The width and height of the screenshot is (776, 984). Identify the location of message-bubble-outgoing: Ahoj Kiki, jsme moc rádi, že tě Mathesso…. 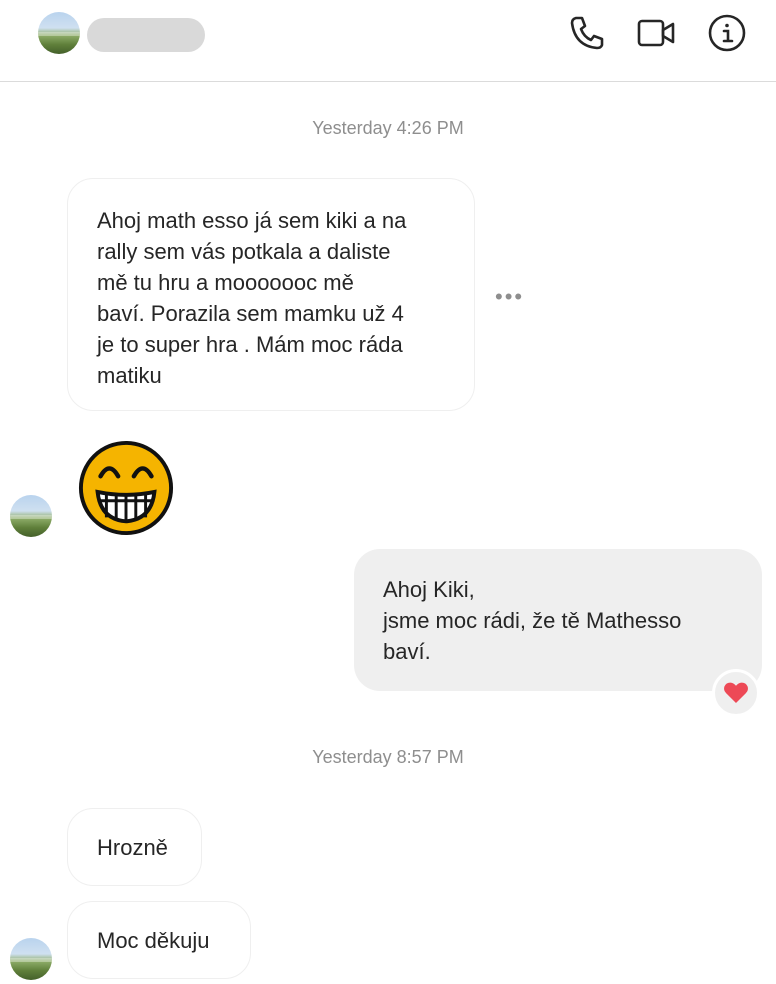
(558, 620).